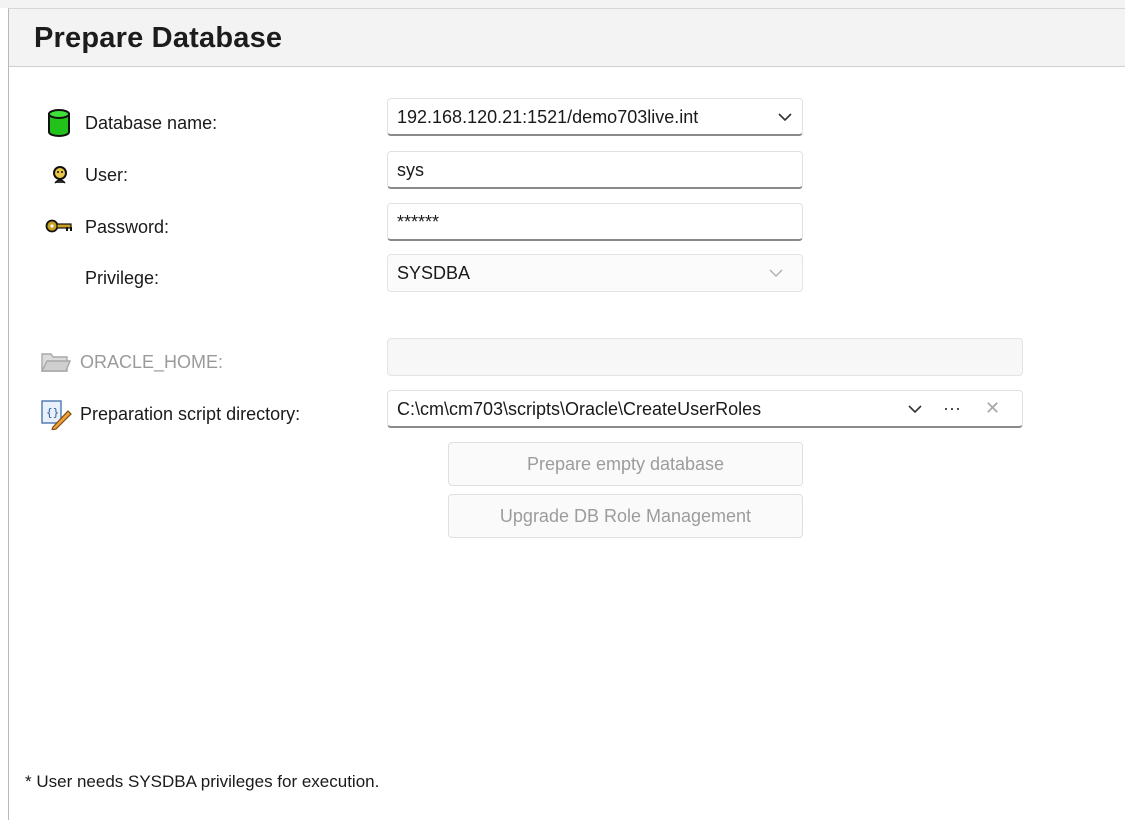 This screenshot has height=820, width=1125. I want to click on privilege-value: SYSDBA, so click(434, 273).